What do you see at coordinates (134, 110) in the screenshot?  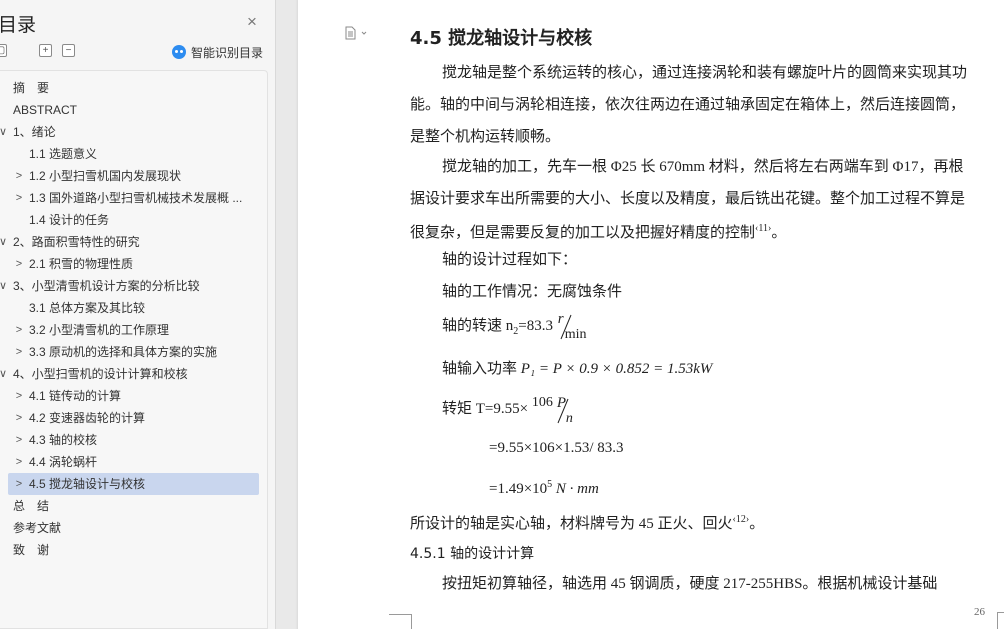 I see `toc-item: ABSTRACT` at bounding box center [134, 110].